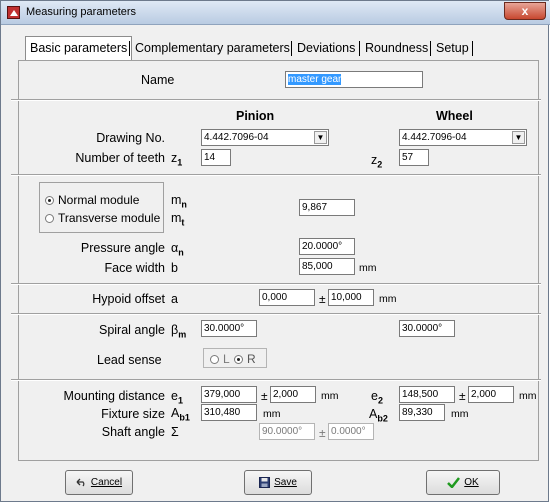  Describe the element at coordinates (265, 482) in the screenshot. I see `floppy-disk-icon` at that location.